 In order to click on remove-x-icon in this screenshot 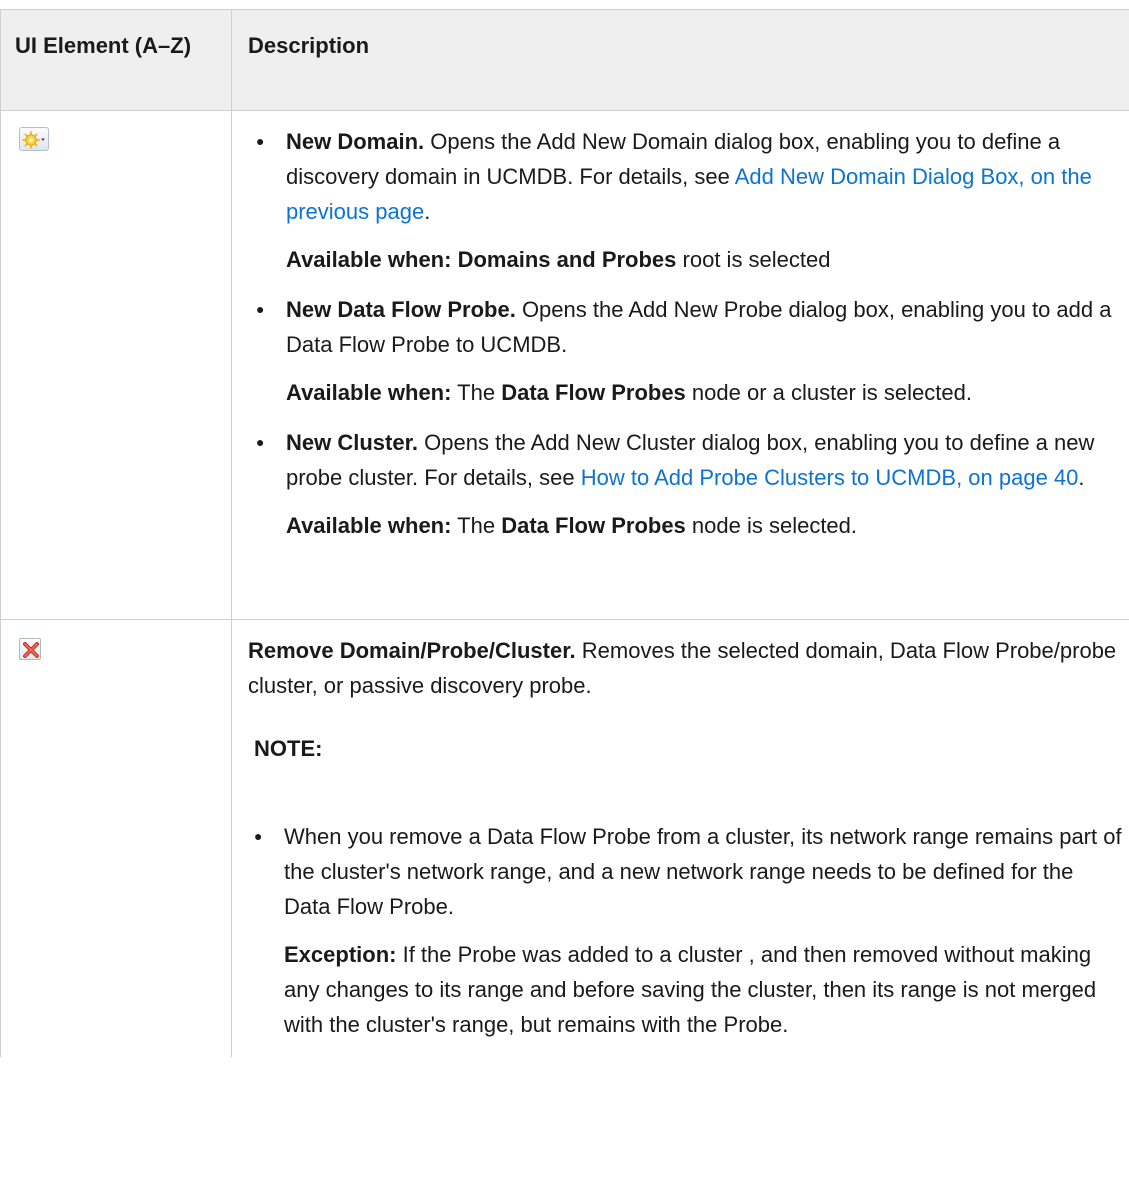, I will do `click(30, 649)`.